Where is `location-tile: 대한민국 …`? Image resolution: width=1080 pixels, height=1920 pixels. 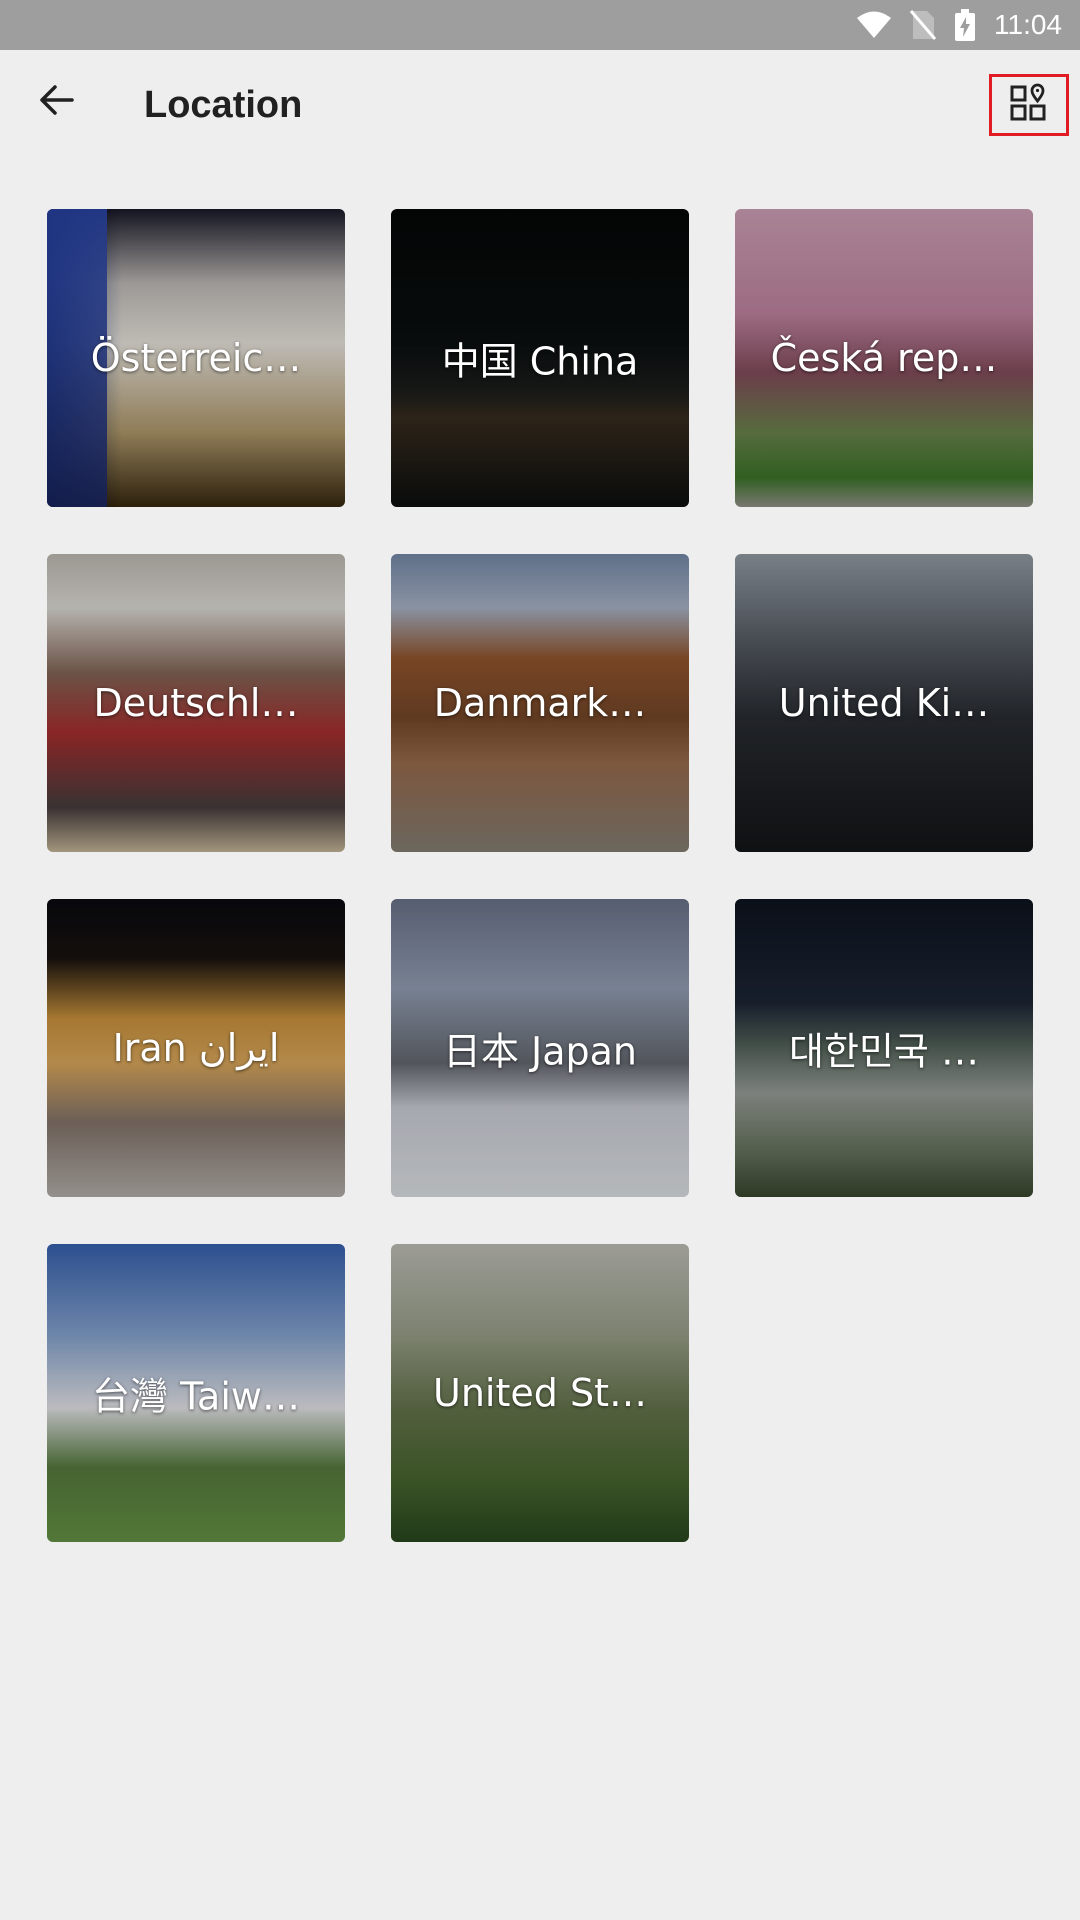
location-tile: 대한민국 … is located at coordinates (884, 1048).